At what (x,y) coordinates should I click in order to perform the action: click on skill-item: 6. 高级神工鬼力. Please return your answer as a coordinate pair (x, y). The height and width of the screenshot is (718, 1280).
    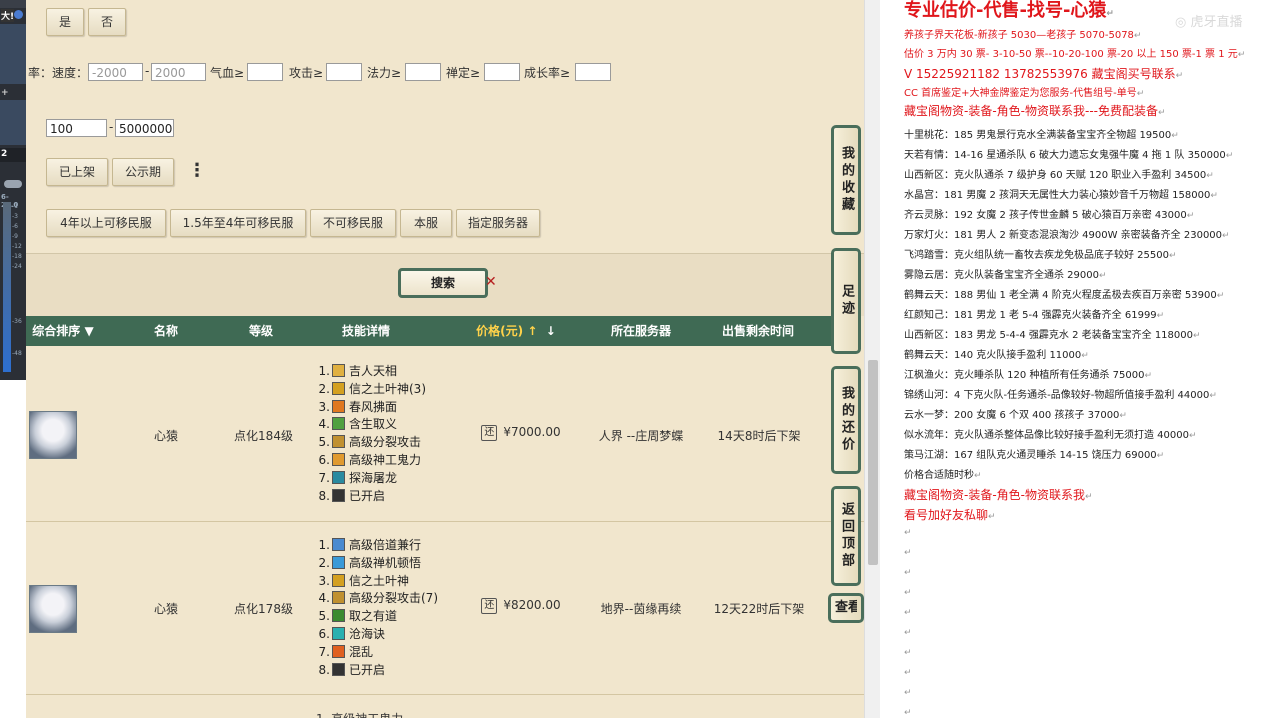
    Looking at the image, I should click on (371, 461).